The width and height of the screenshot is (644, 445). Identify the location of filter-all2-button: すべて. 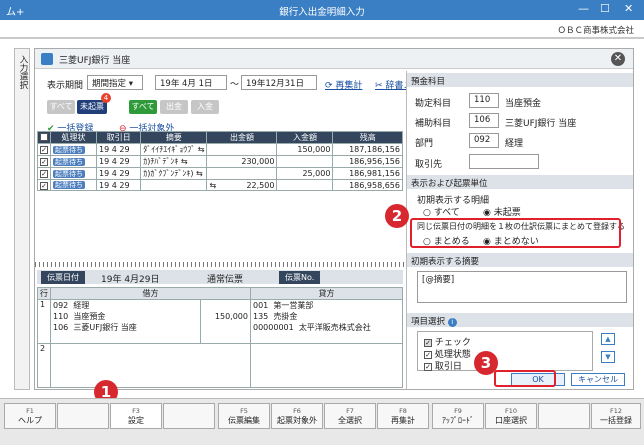
(143, 107).